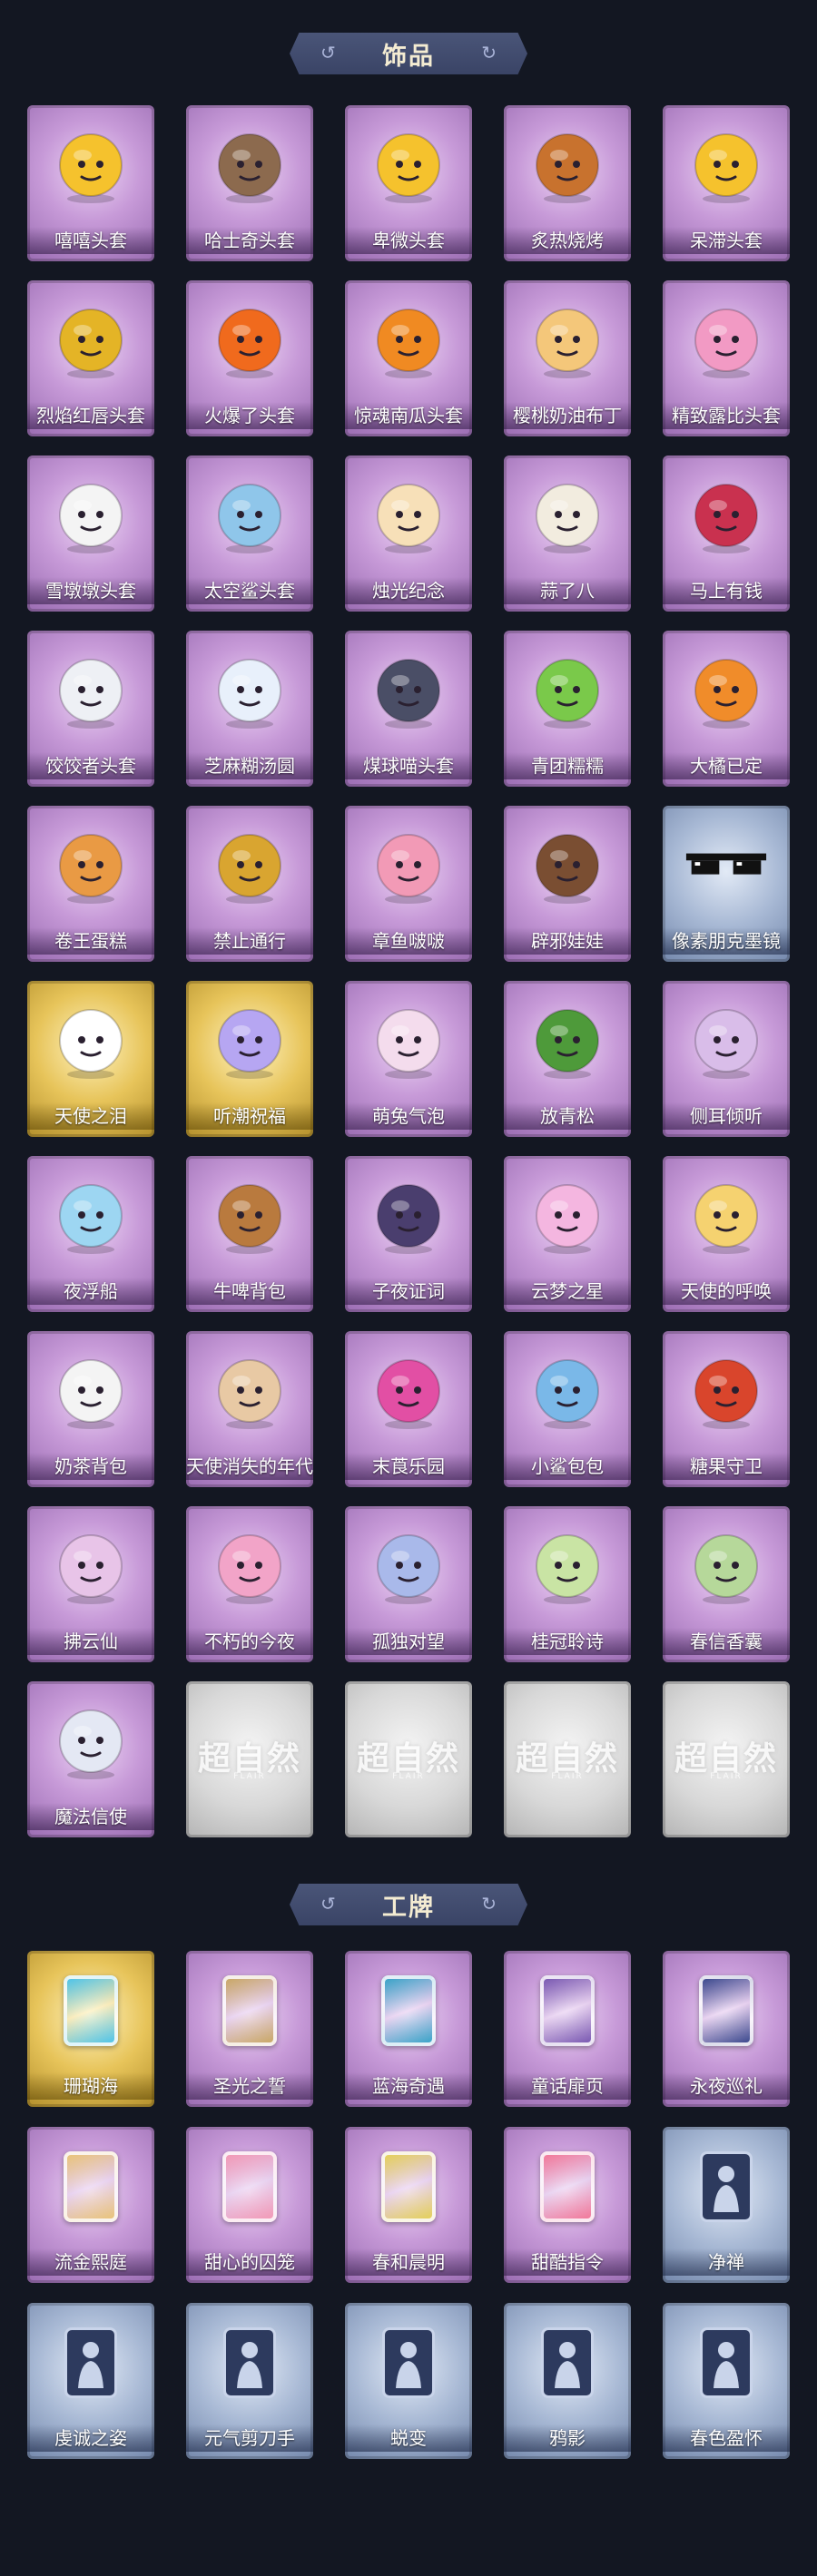  I want to click on dazed-emoji-head-icon, so click(726, 165).